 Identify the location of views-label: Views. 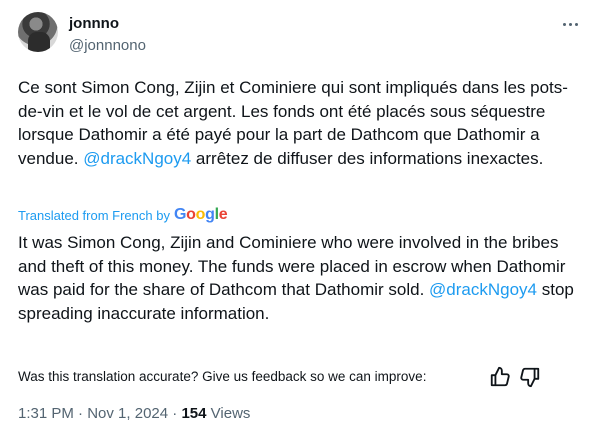
(230, 413).